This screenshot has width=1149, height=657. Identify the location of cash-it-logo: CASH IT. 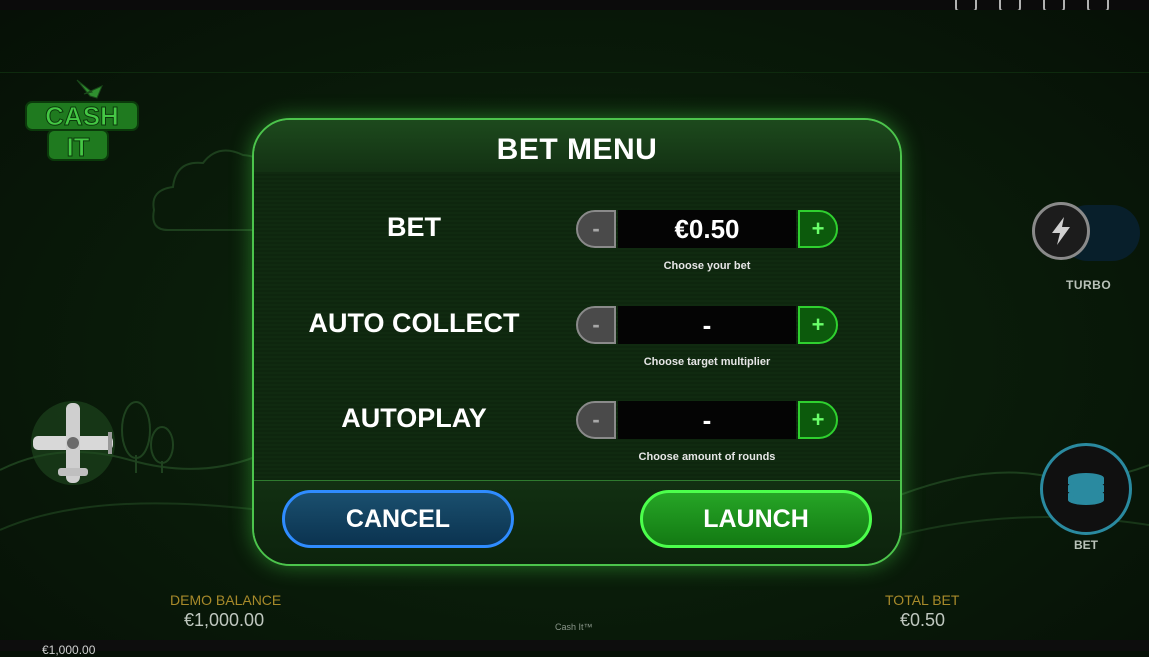
(82, 121).